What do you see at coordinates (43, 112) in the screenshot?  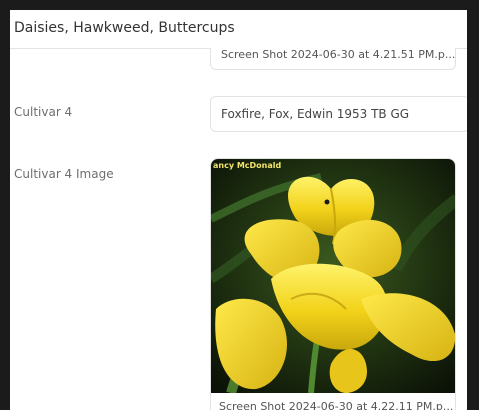 I see `cultivar-4-label: Cultivar 4` at bounding box center [43, 112].